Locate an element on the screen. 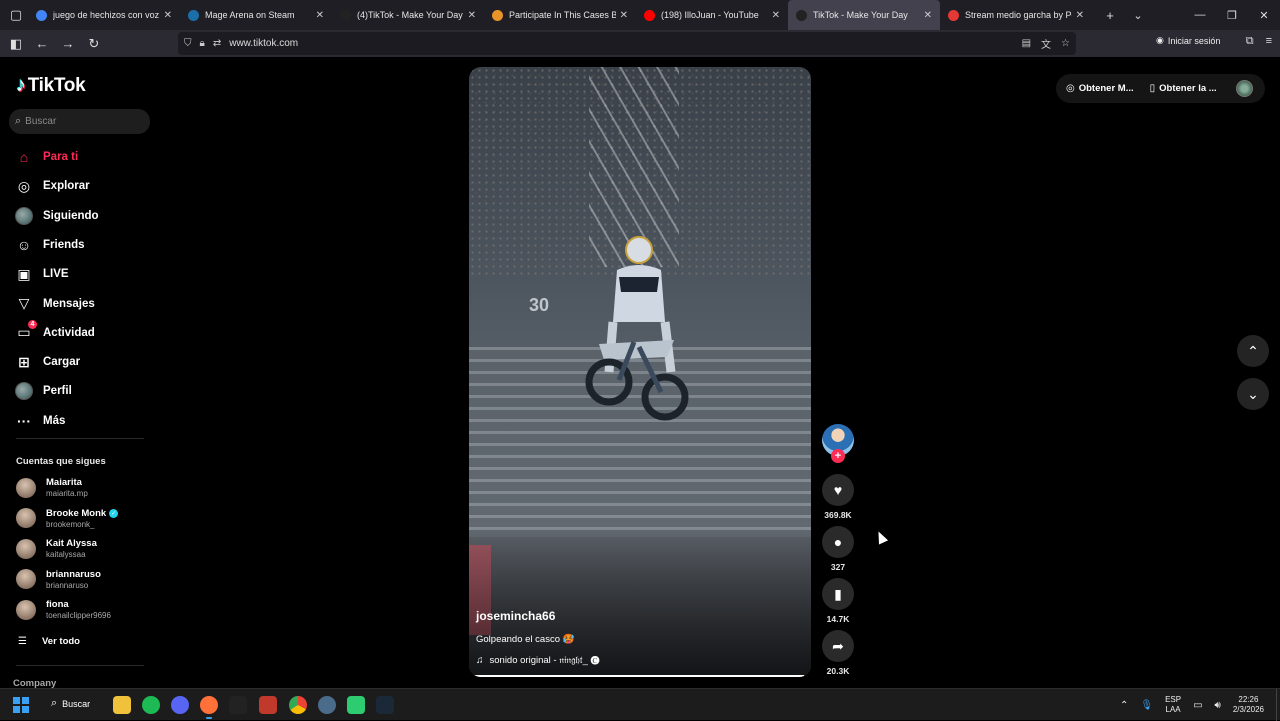  bookmark-icon: ▮ is located at coordinates (838, 594).